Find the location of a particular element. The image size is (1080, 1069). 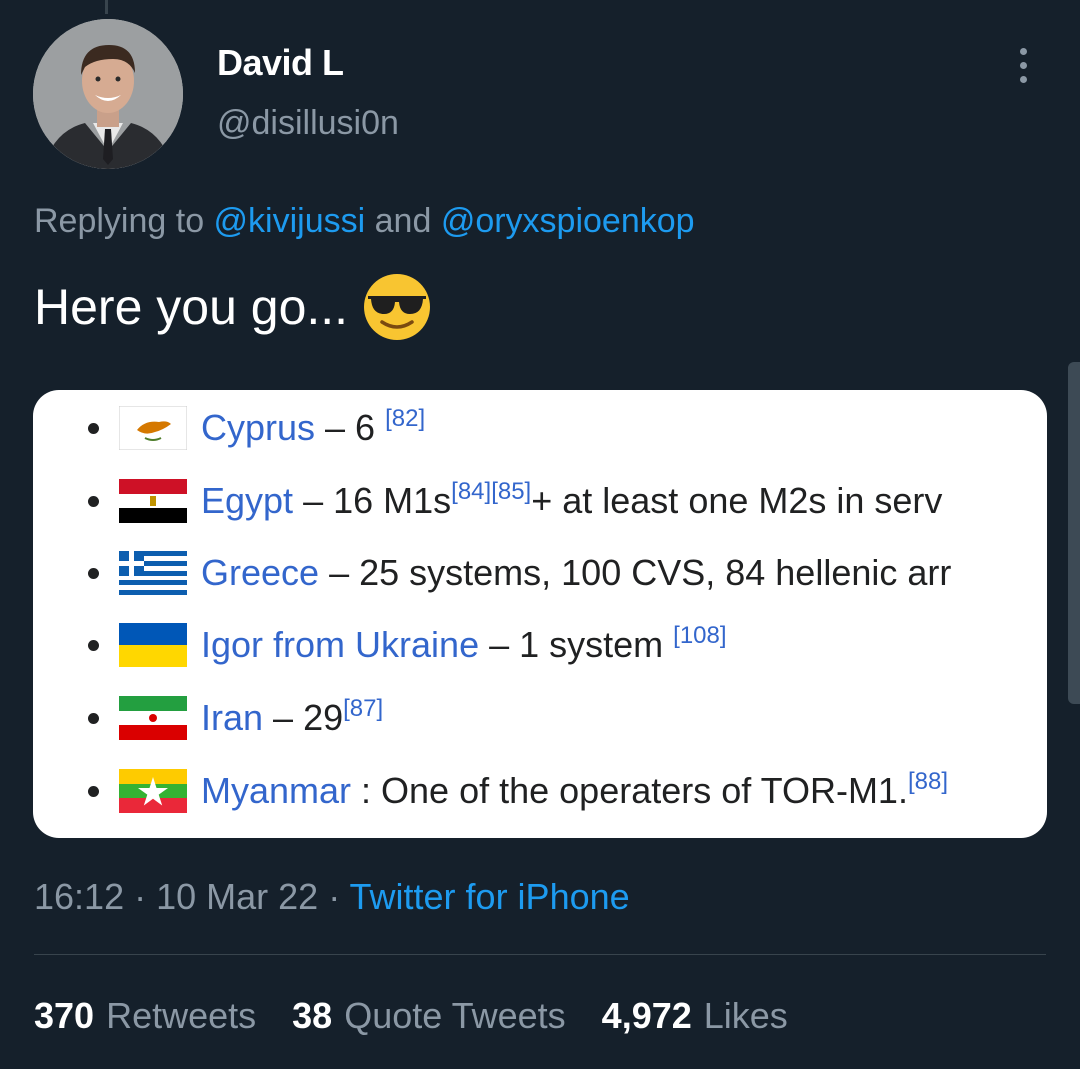

avatar is located at coordinates (108, 94).